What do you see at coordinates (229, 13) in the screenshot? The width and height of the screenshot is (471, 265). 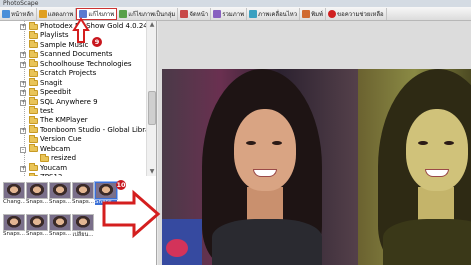 I see `tab-combine: รวมภาพ` at bounding box center [229, 13].